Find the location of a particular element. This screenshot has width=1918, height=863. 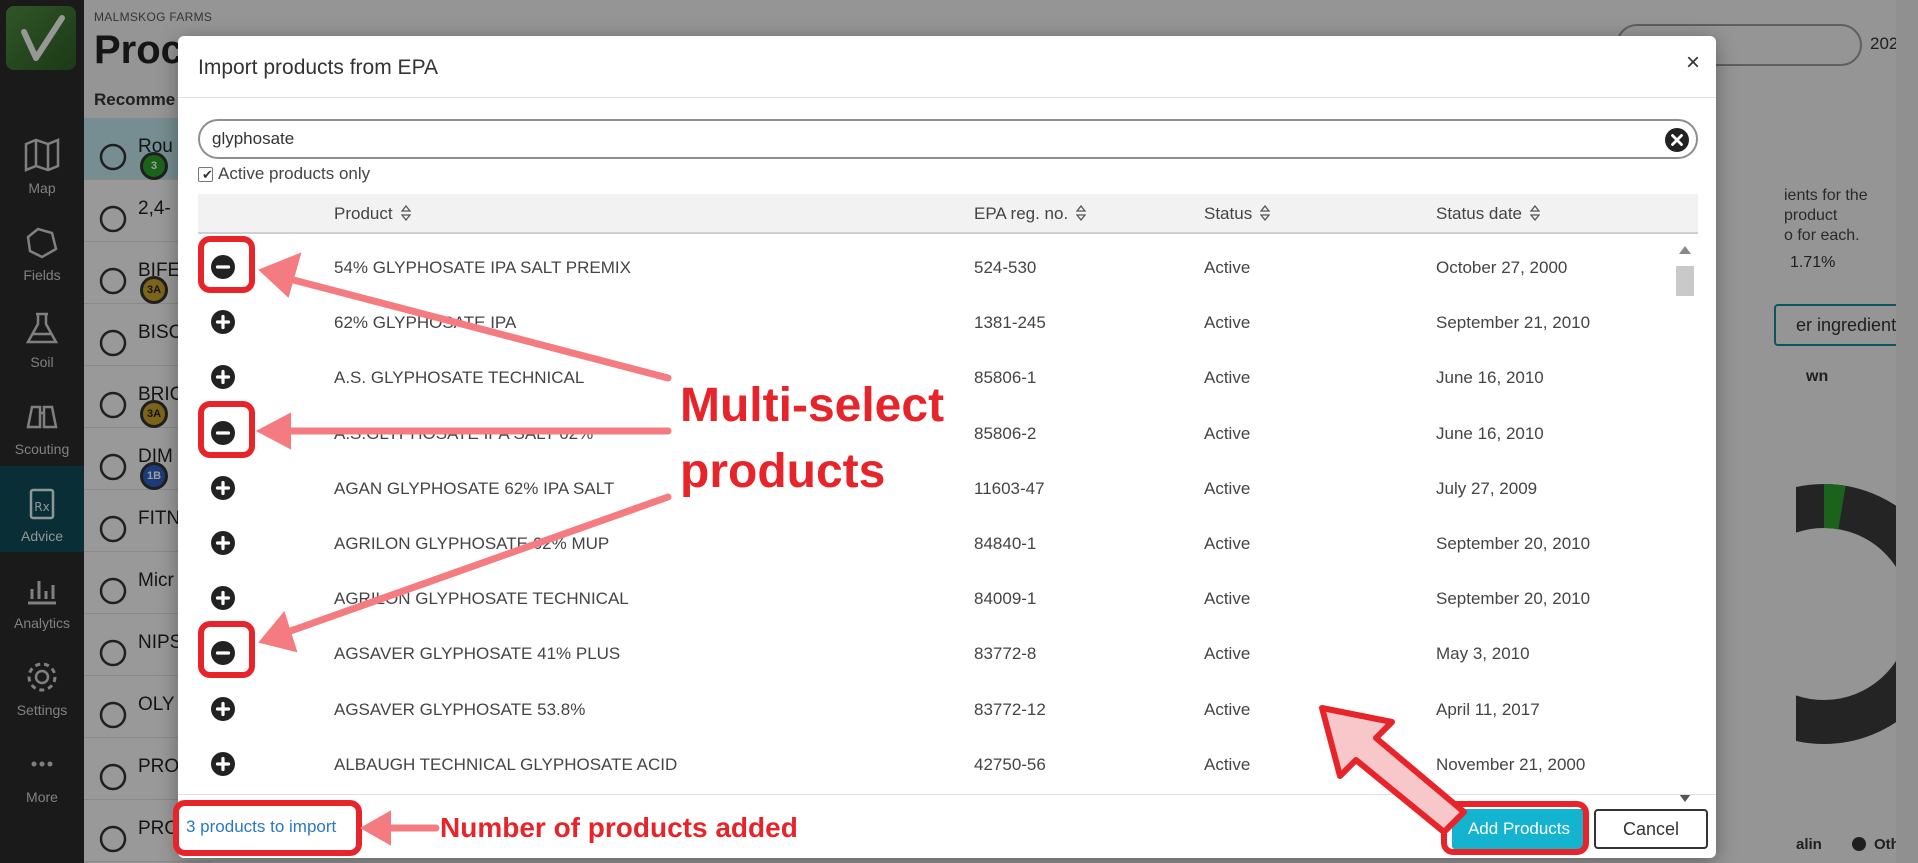

active-only-checkbox: ✔ is located at coordinates (205, 174).